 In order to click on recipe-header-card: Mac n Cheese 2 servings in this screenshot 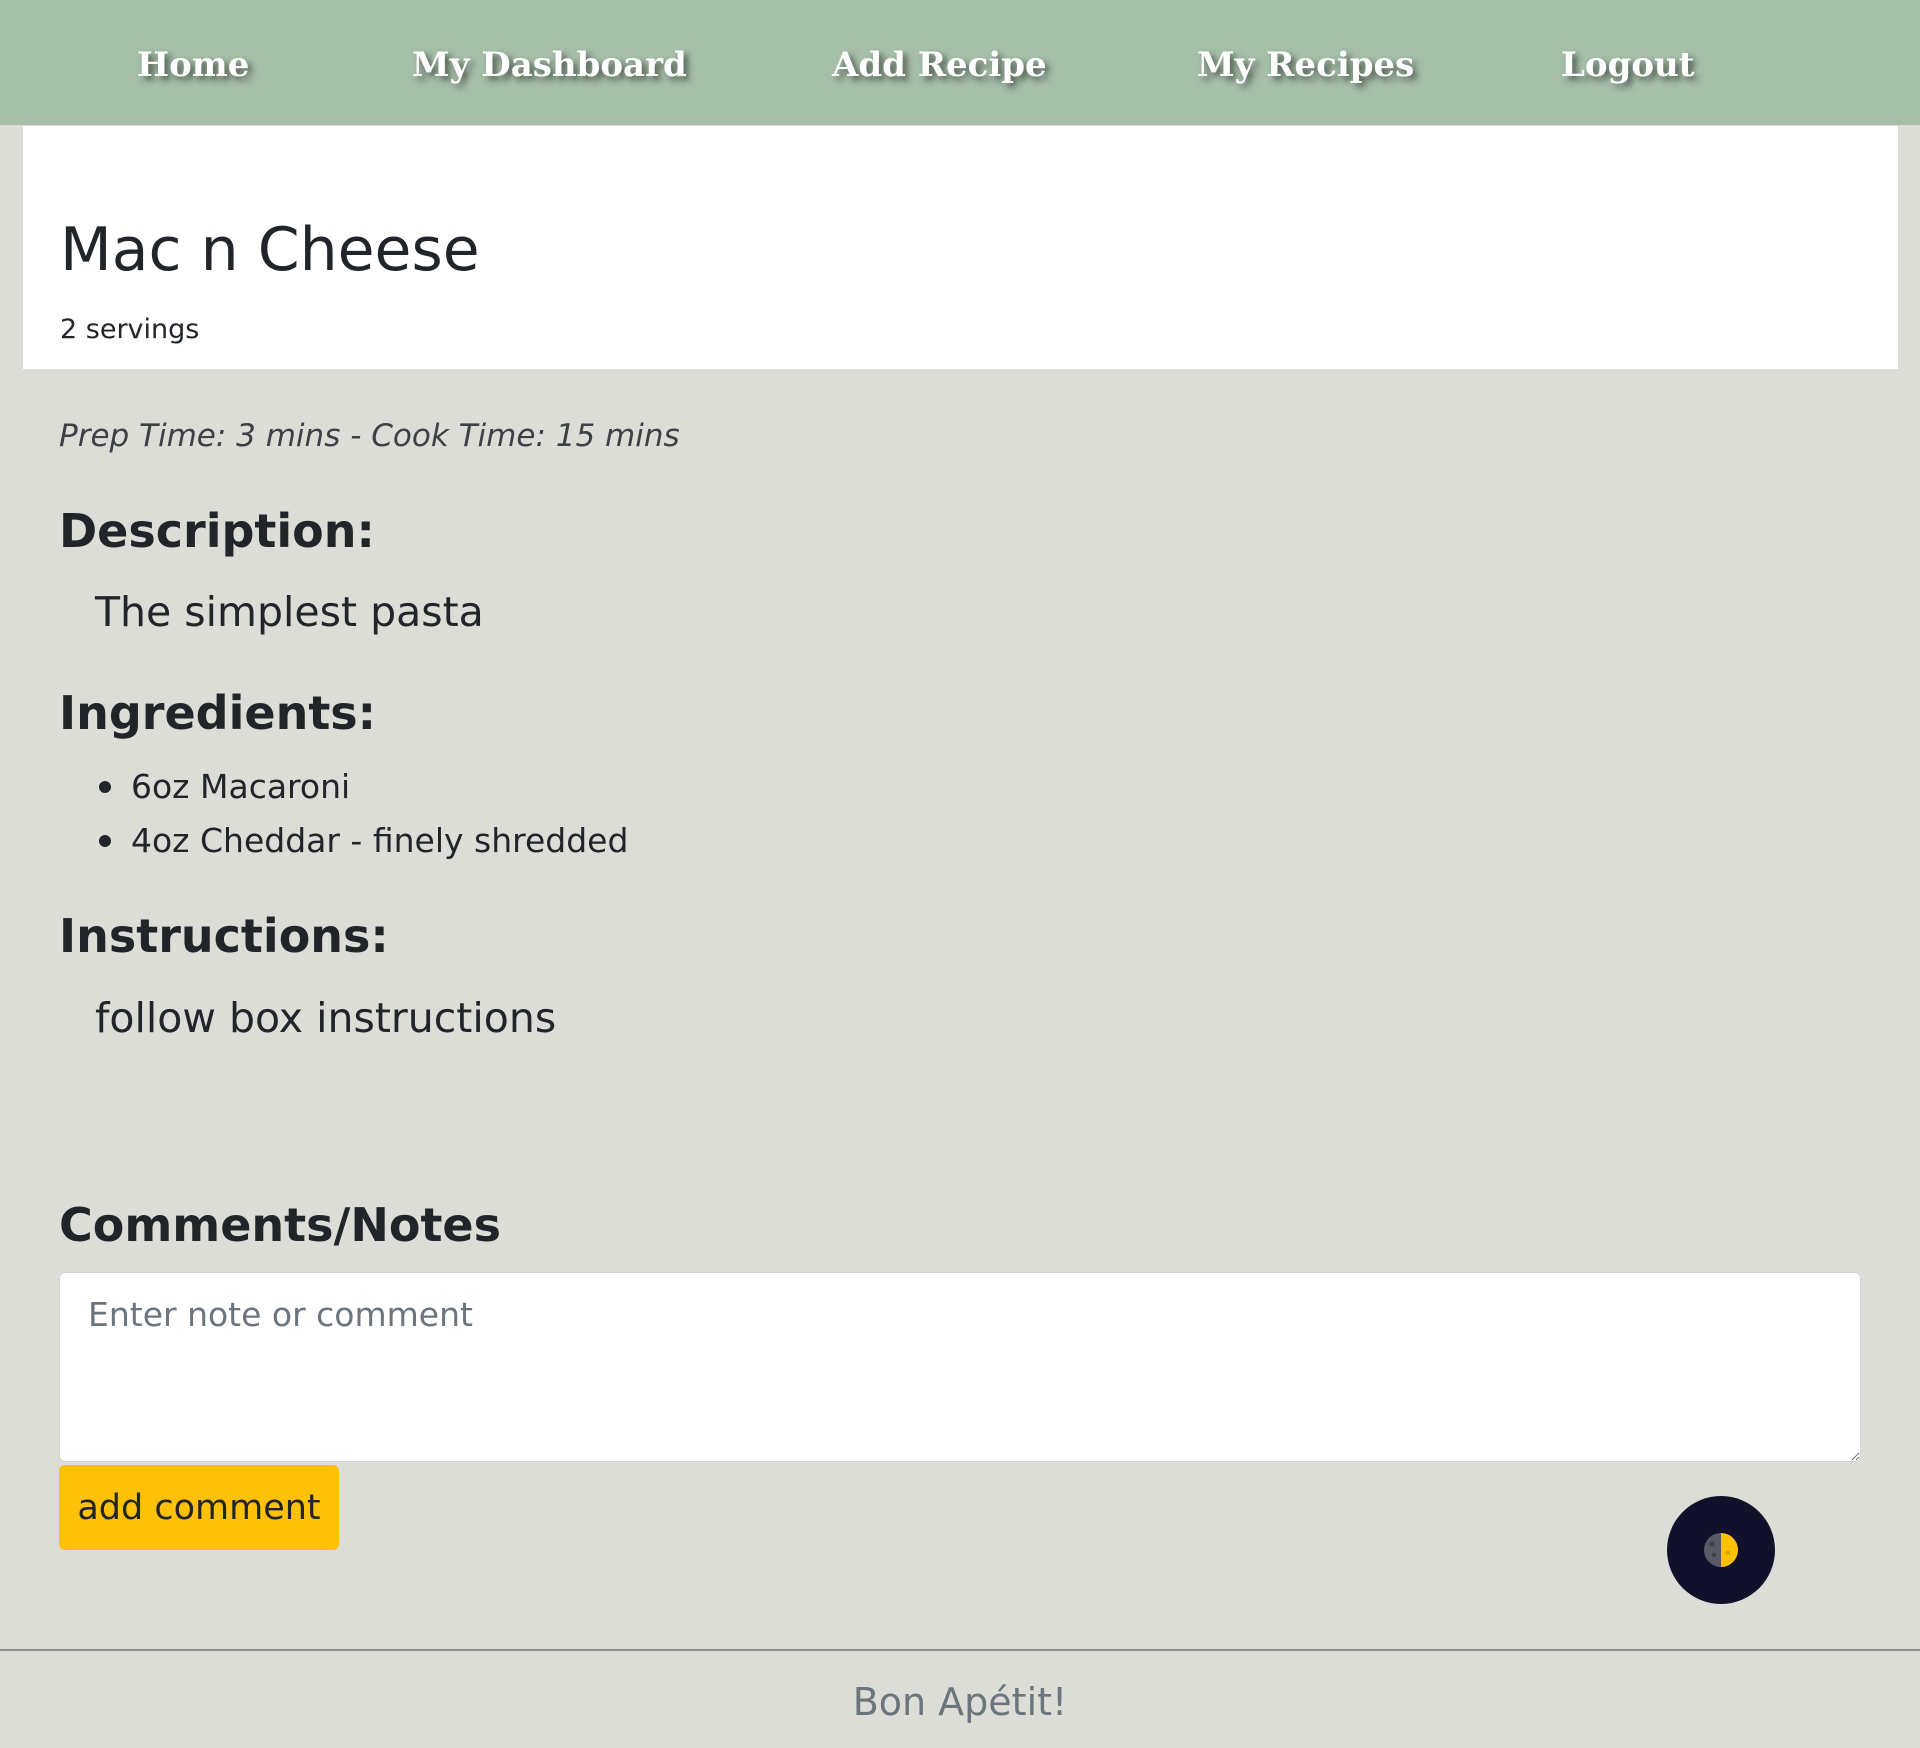, I will do `click(960, 247)`.